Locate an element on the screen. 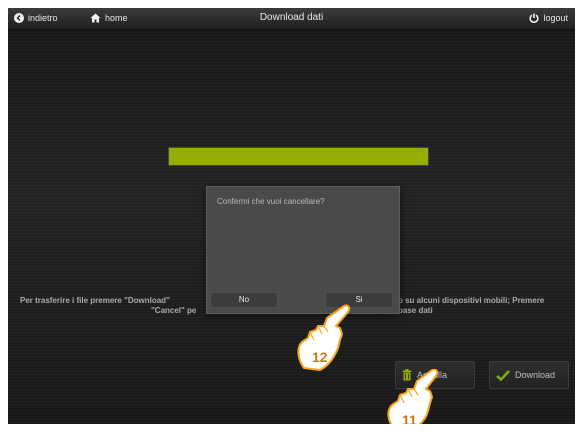 The height and width of the screenshot is (438, 579). pointing-hand-icon: 12 is located at coordinates (324, 337).